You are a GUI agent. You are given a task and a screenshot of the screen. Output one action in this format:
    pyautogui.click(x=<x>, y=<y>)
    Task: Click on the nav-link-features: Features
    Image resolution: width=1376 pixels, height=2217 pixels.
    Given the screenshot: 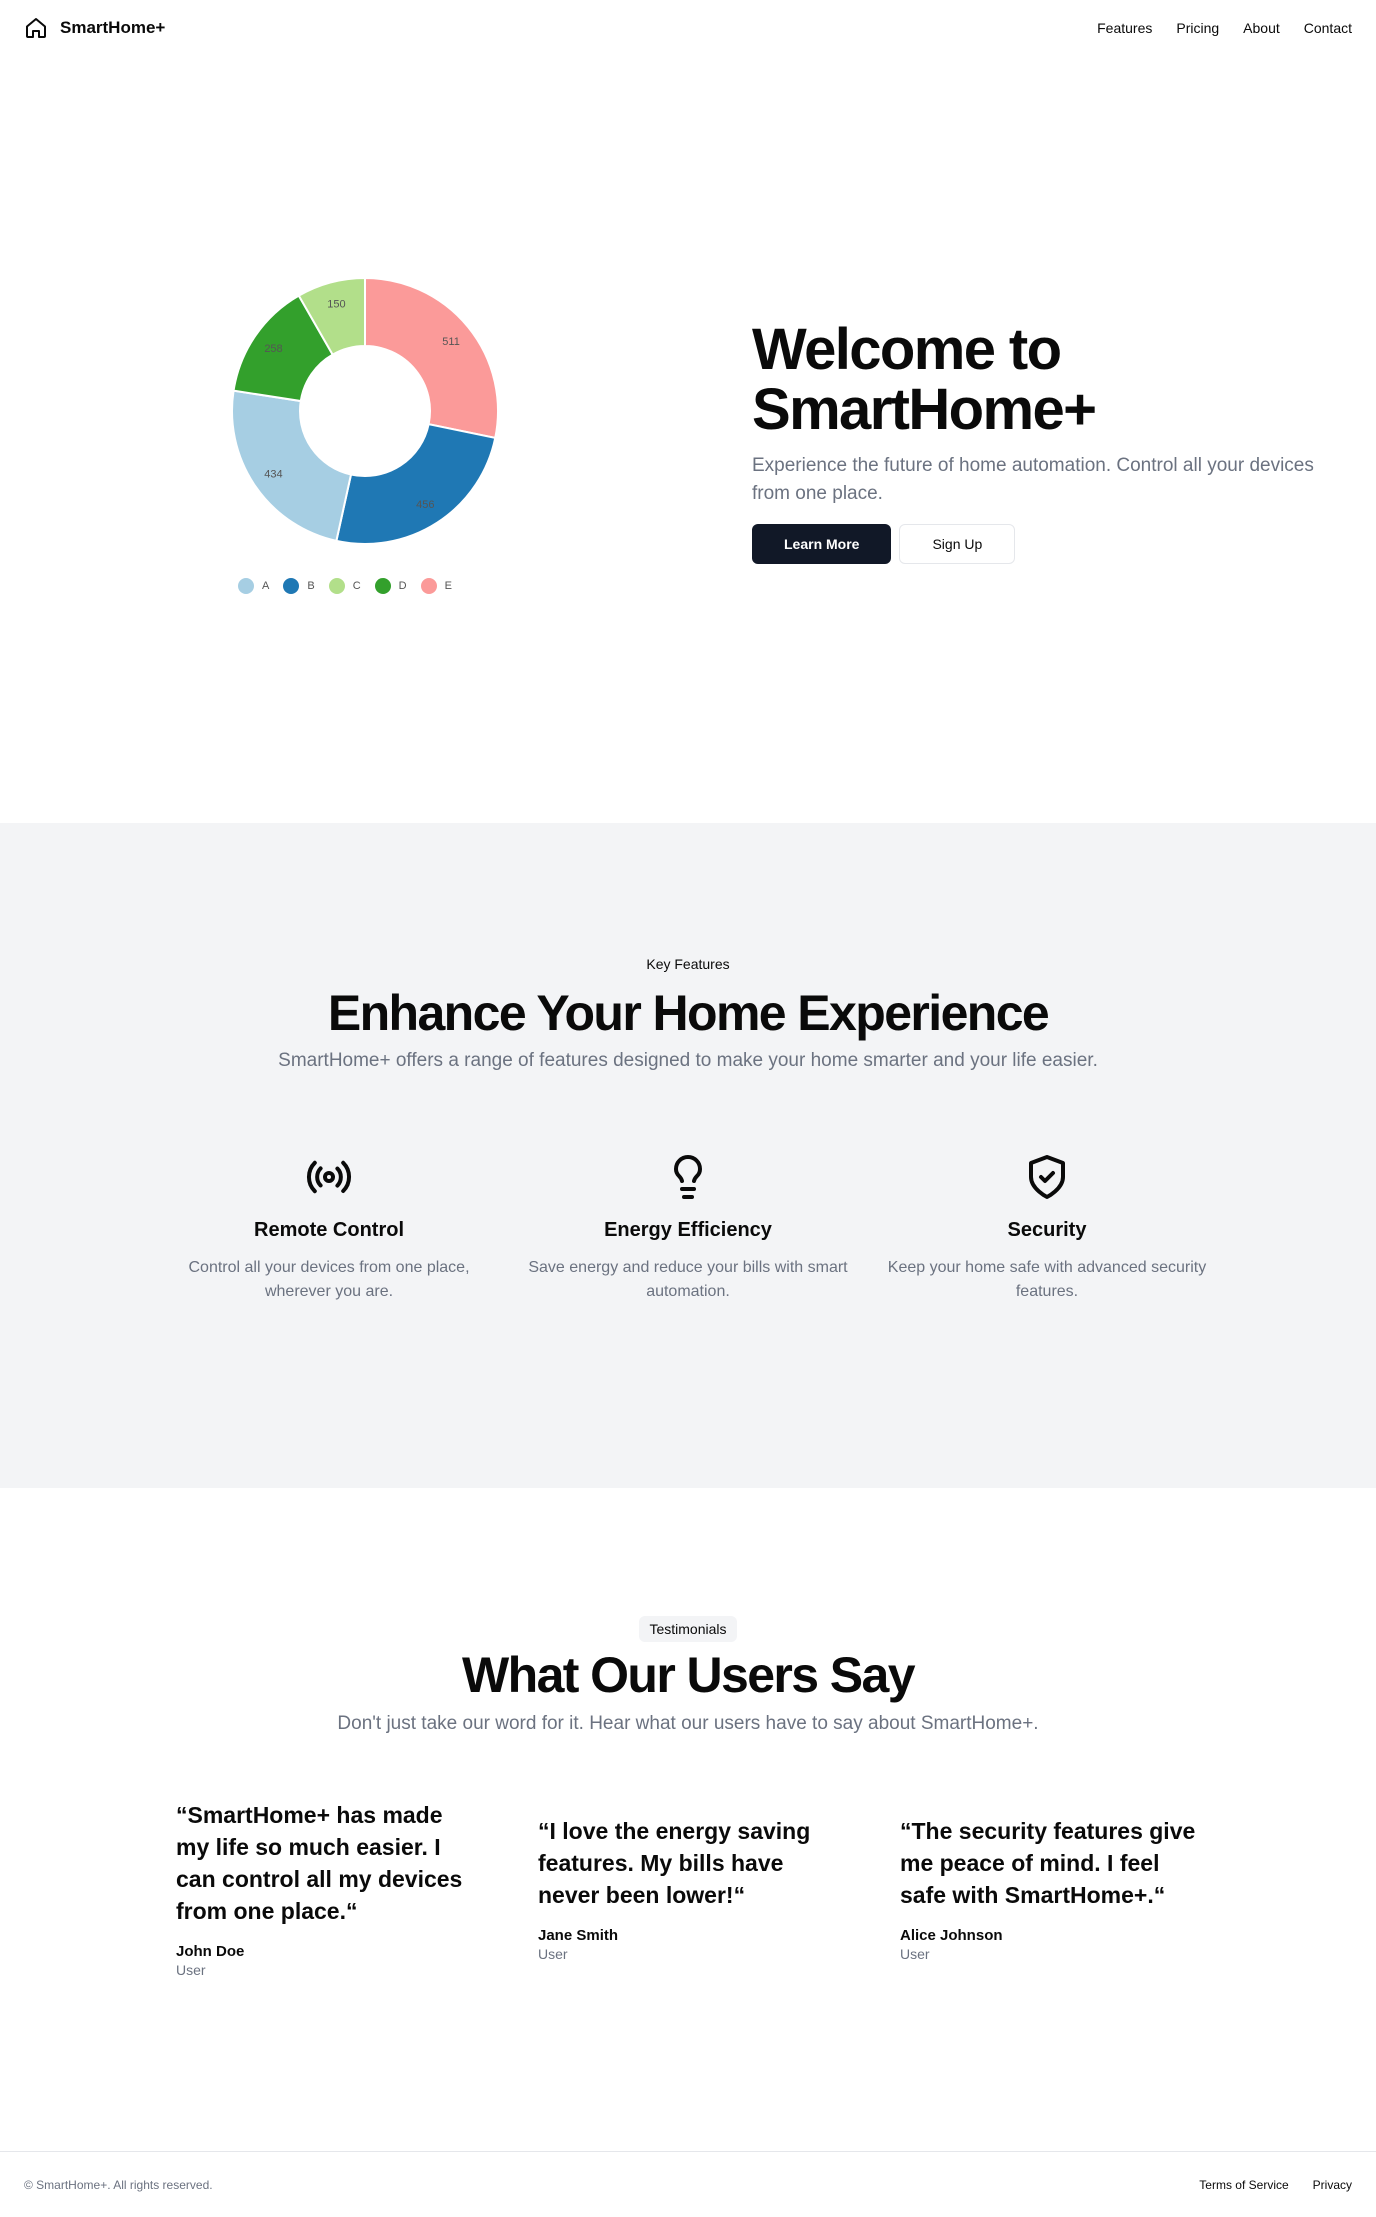 What is the action you would take?
    pyautogui.click(x=1124, y=28)
    